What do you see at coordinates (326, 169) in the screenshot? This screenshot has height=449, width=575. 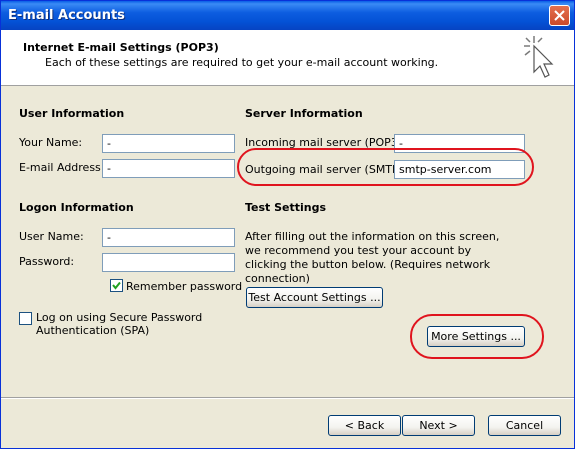 I see `outgoing-server-label: Outgoing mail server (SMTP):` at bounding box center [326, 169].